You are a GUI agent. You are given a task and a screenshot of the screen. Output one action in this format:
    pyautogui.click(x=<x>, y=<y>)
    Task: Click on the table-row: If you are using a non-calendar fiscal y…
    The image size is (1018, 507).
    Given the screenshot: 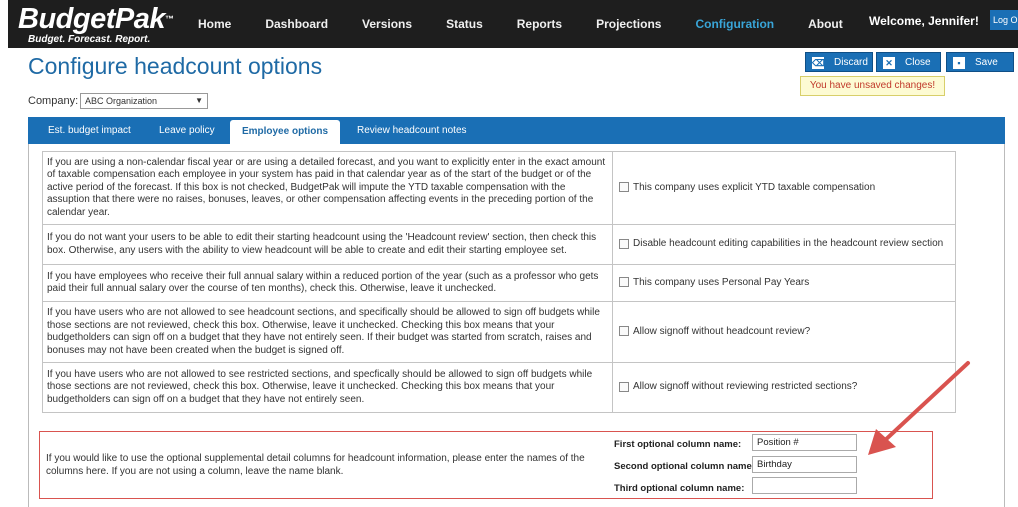 What is the action you would take?
    pyautogui.click(x=499, y=188)
    